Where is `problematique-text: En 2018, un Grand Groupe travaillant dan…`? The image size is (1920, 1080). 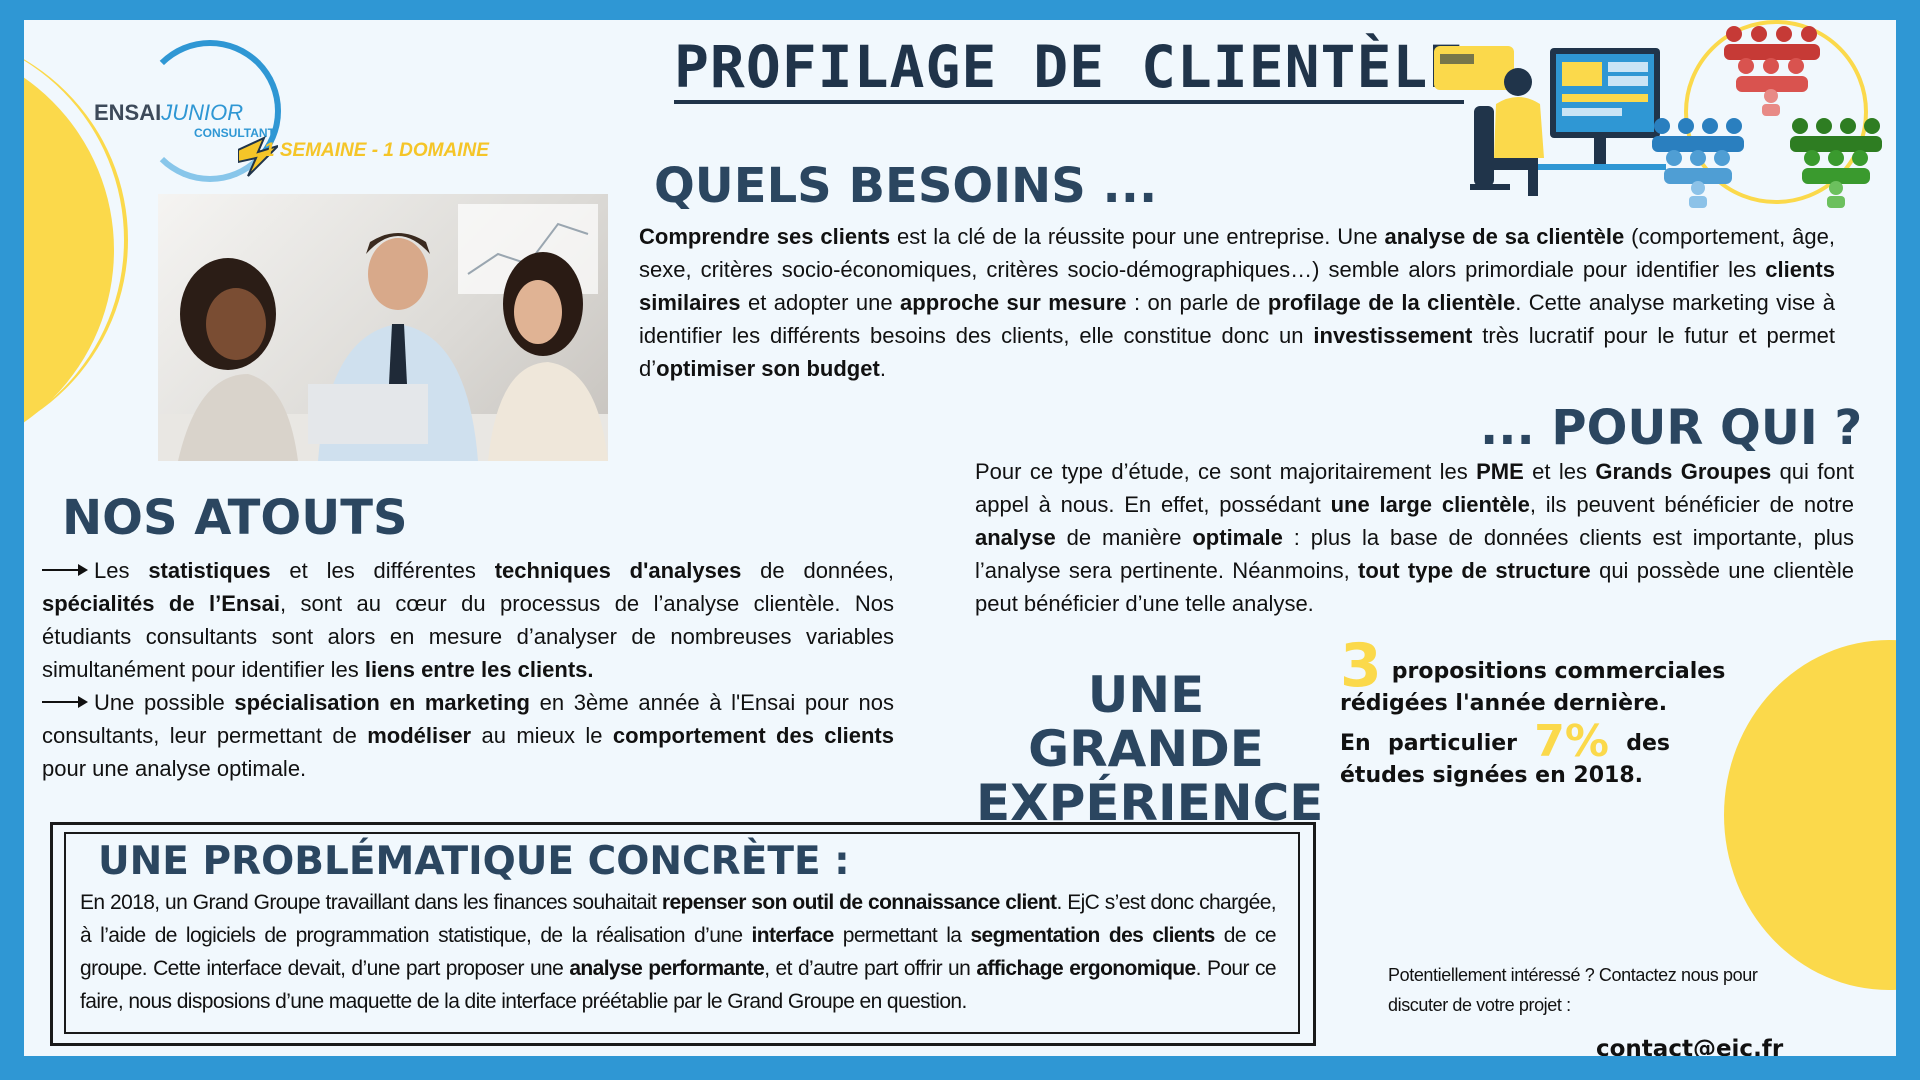
problematique-text: En 2018, un Grand Groupe travaillant dan… is located at coordinates (678, 952).